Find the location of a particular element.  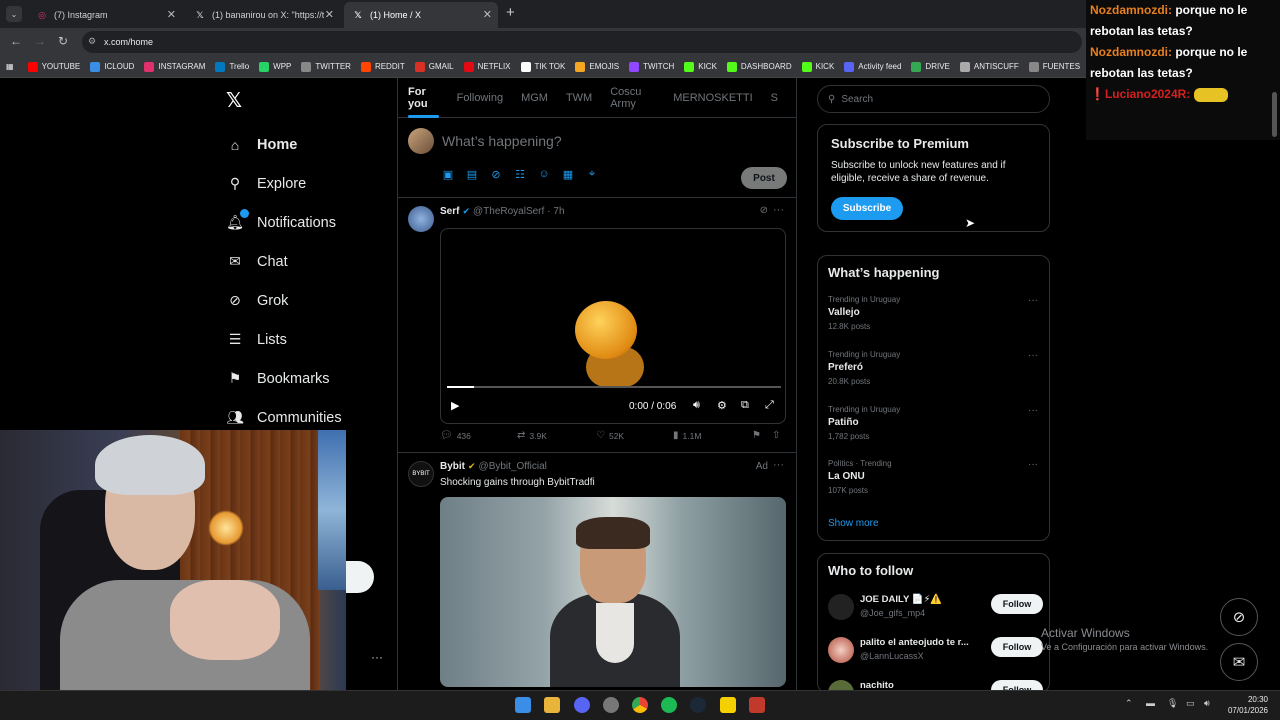

bookmark-item: EMOJIS is located at coordinates (597, 66).